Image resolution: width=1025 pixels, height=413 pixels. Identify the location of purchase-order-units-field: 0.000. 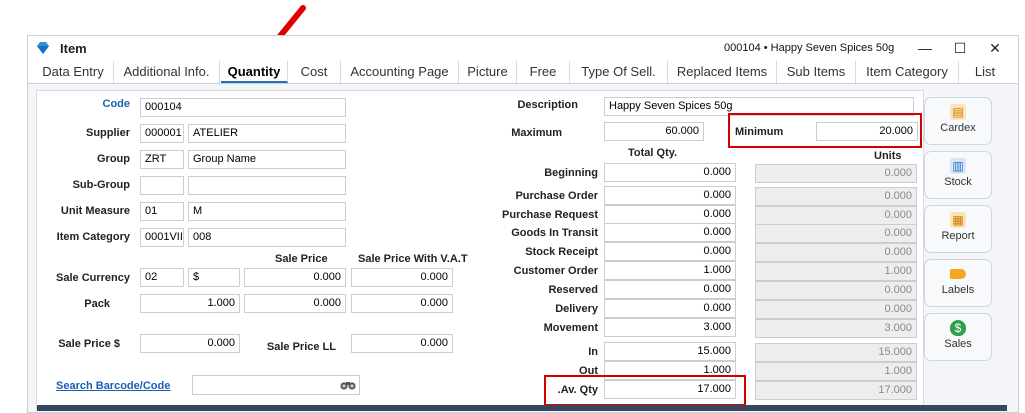
(836, 196).